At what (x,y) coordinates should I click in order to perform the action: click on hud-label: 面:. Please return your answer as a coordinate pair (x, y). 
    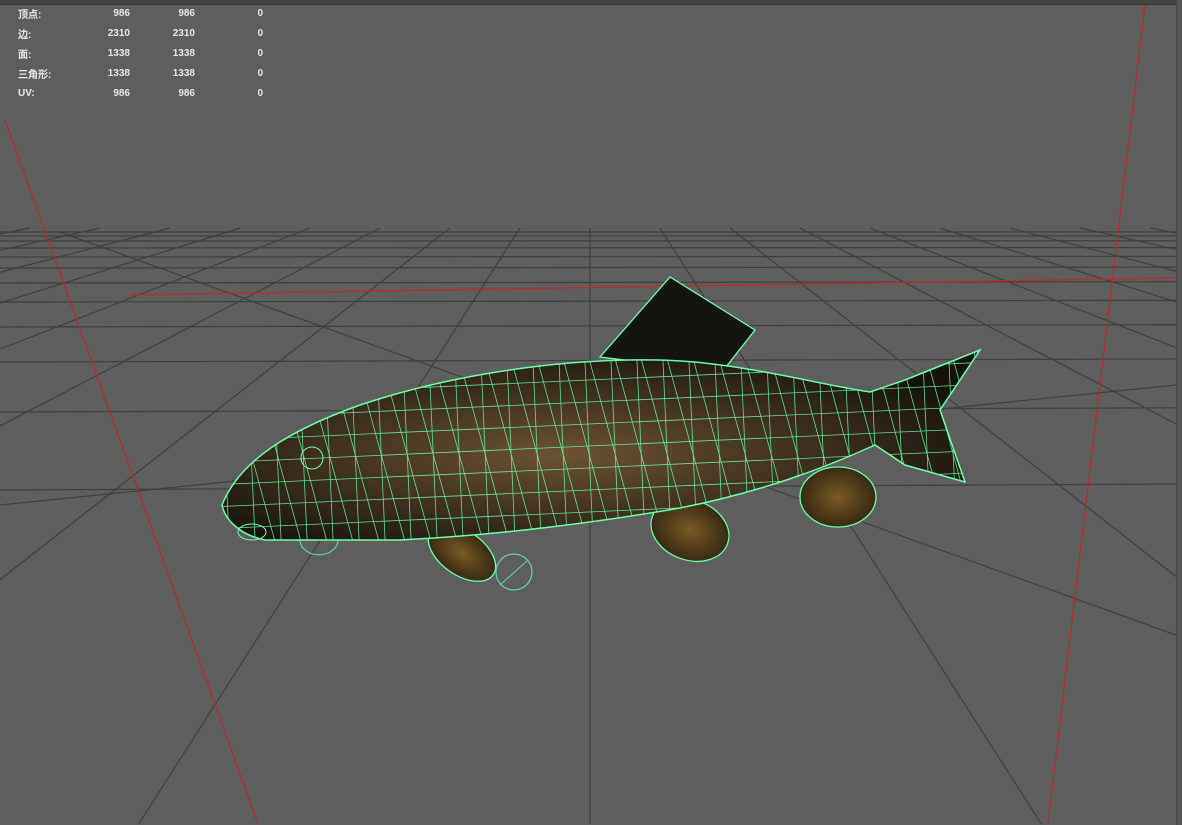
    Looking at the image, I should click on (25, 55).